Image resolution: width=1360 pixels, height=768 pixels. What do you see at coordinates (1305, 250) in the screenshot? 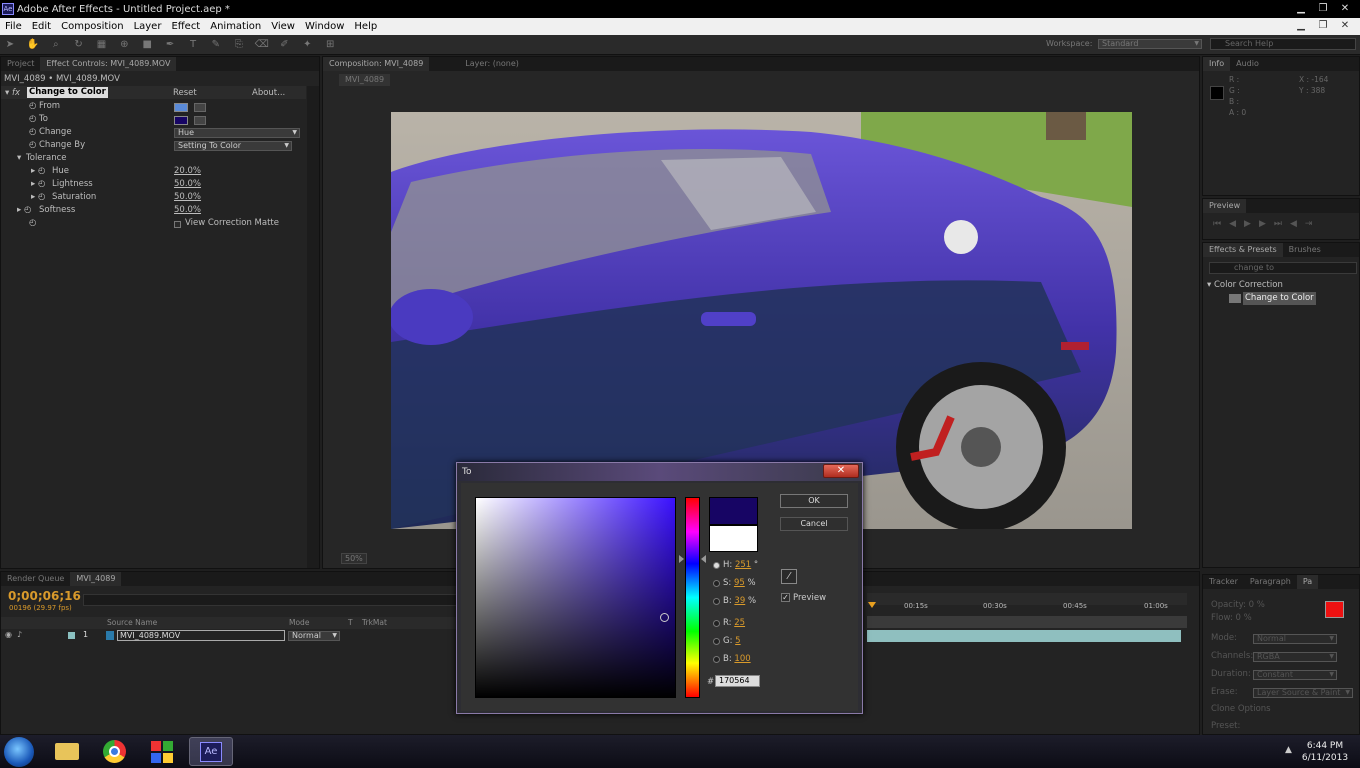
I see `tab-brushes: Brushes` at bounding box center [1305, 250].